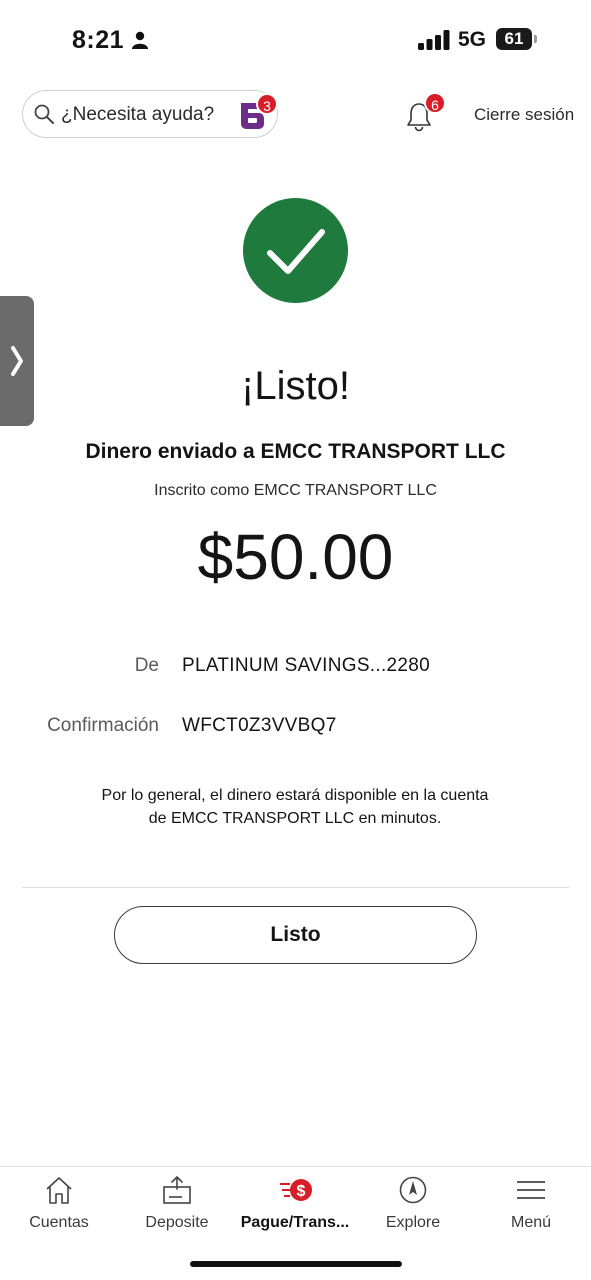  Describe the element at coordinates (146, 665) in the screenshot. I see `from-account-label: De` at that location.